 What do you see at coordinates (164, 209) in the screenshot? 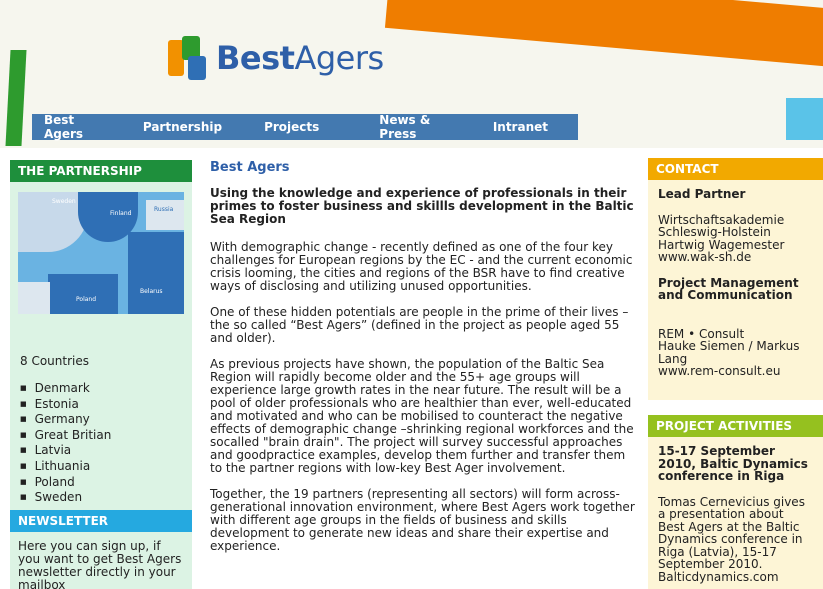
I see `map-label: Russia` at bounding box center [164, 209].